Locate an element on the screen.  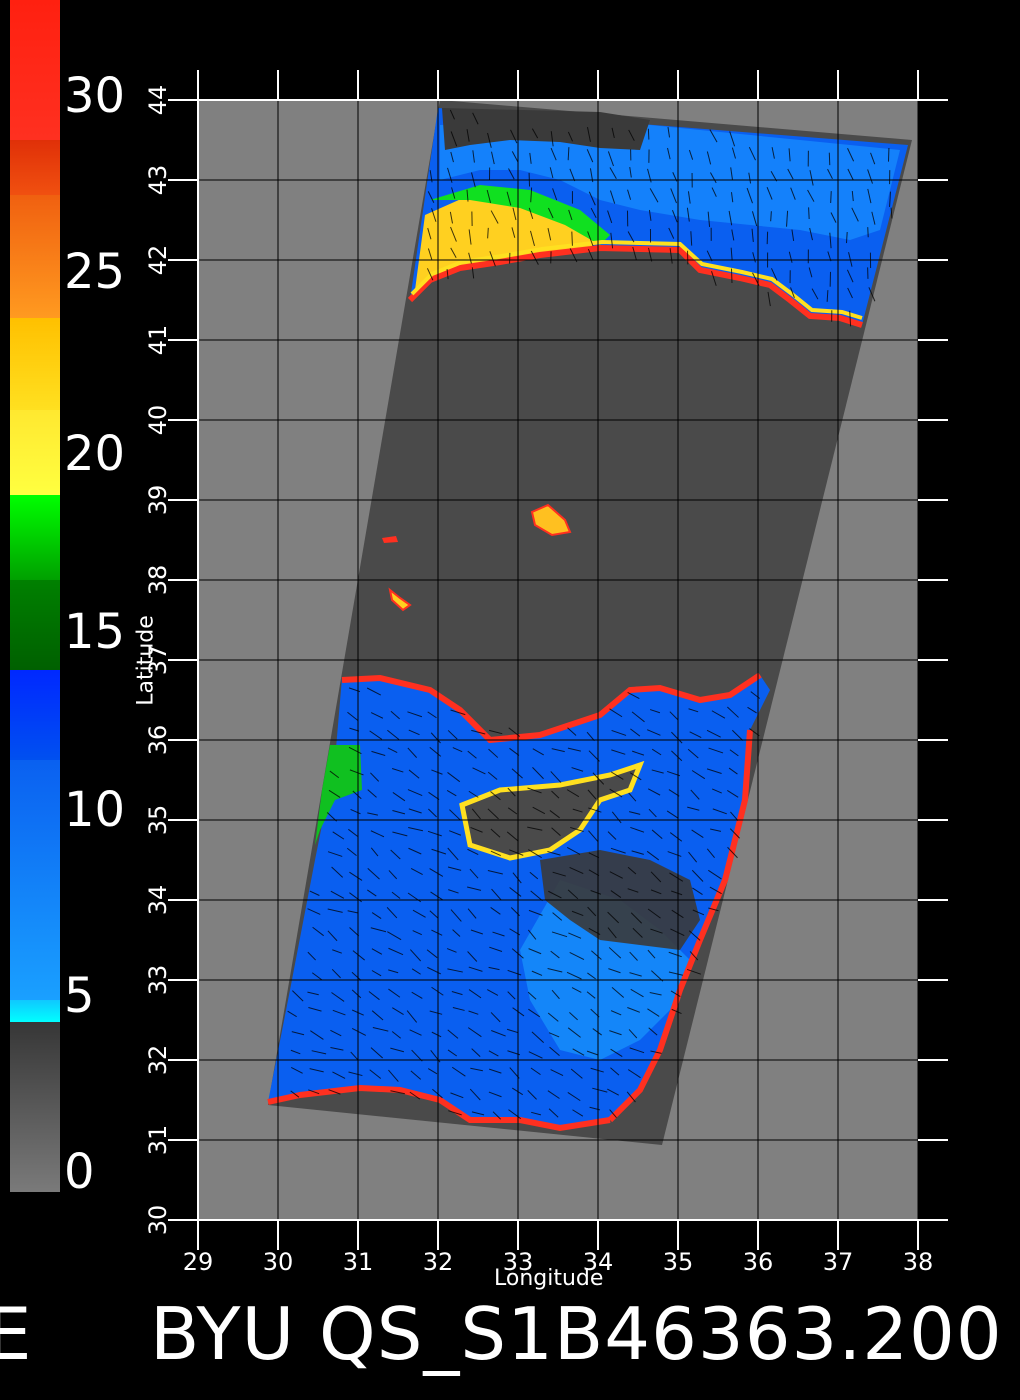
lat-tick-label: 33 is located at coordinates (158, 980).